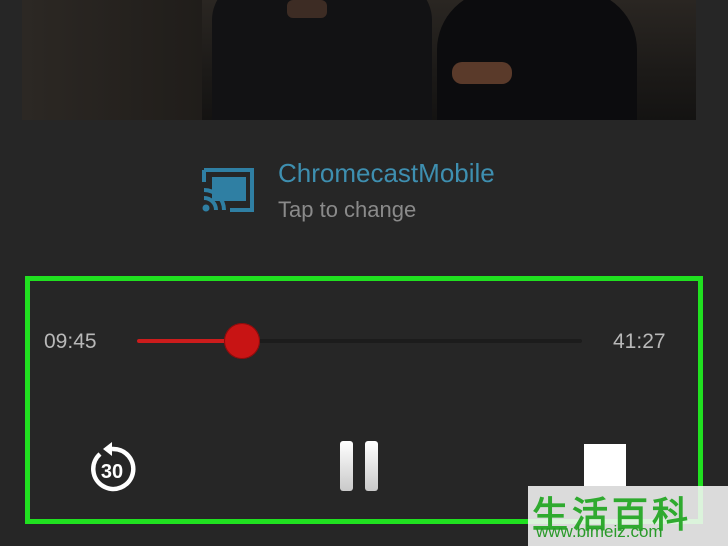 Image resolution: width=728 pixels, height=546 pixels. Describe the element at coordinates (537, 60) in the screenshot. I see `person-right` at that location.